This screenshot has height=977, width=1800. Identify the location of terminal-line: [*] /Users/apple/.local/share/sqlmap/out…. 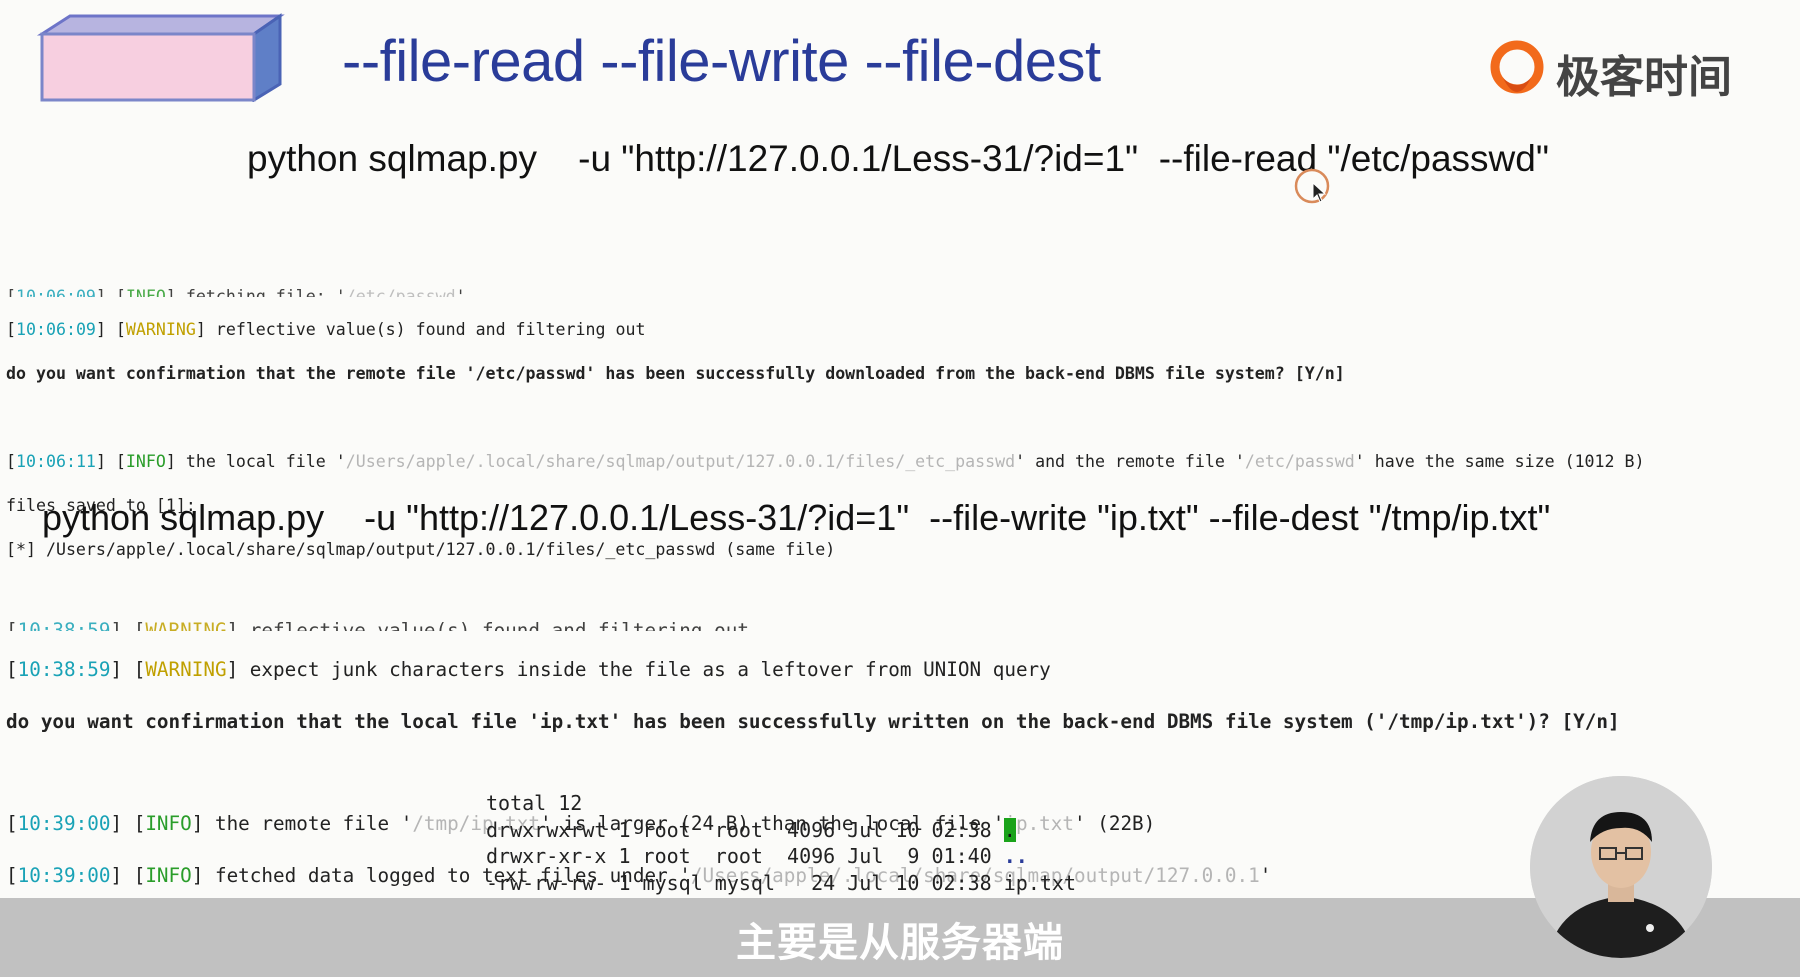
(421, 549).